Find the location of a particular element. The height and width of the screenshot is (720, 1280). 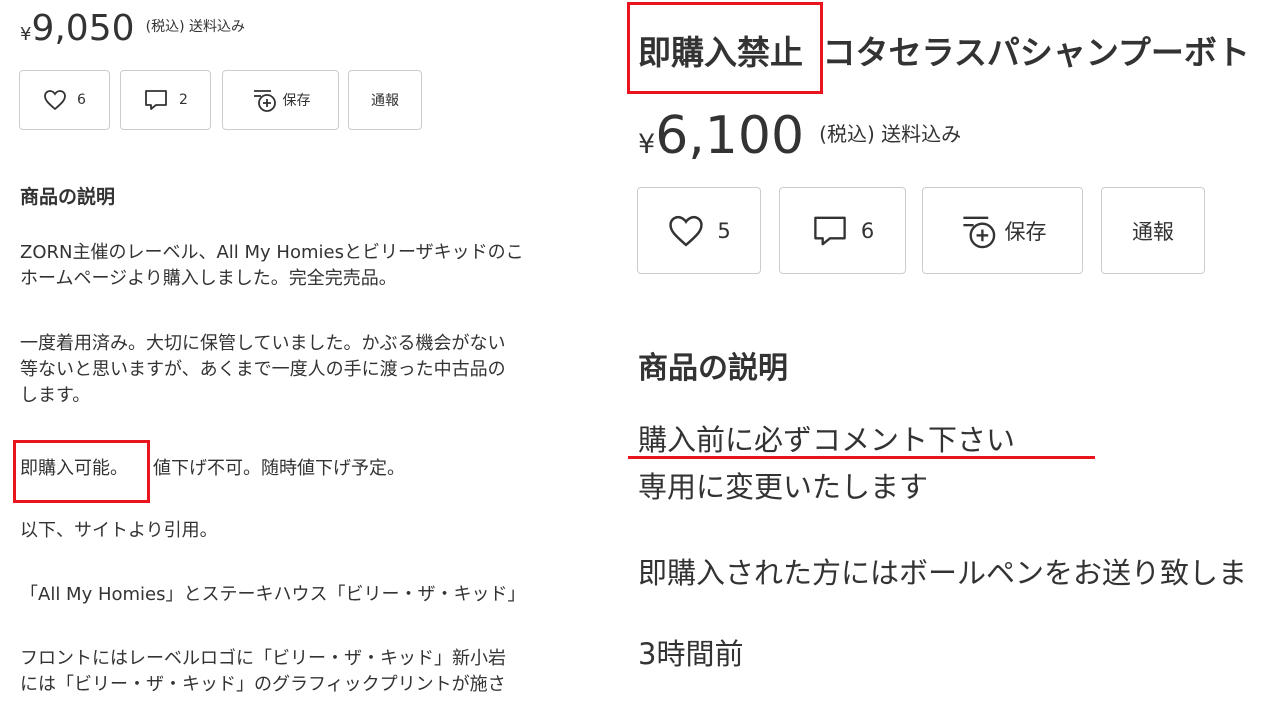

description-line: ZORN主催のレーベル、All My Homiesとビリーザキッドのこ is located at coordinates (272, 252).